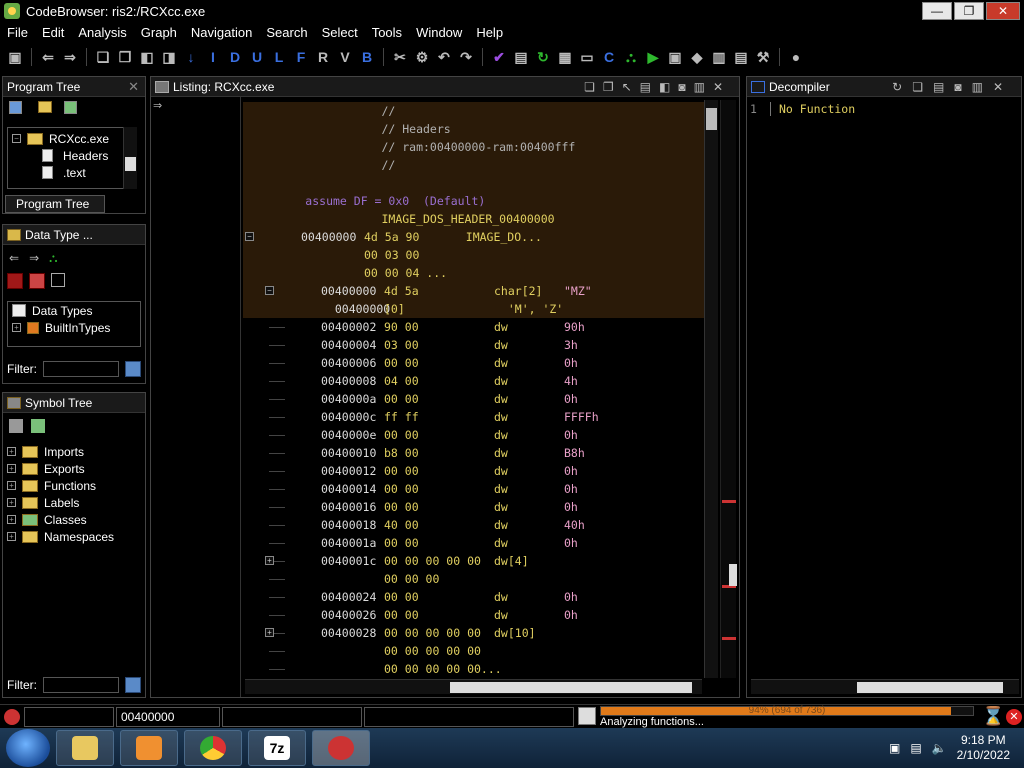 This screenshot has width=1024, height=768. I want to click on listing-address: 0040000c, so click(348, 417).